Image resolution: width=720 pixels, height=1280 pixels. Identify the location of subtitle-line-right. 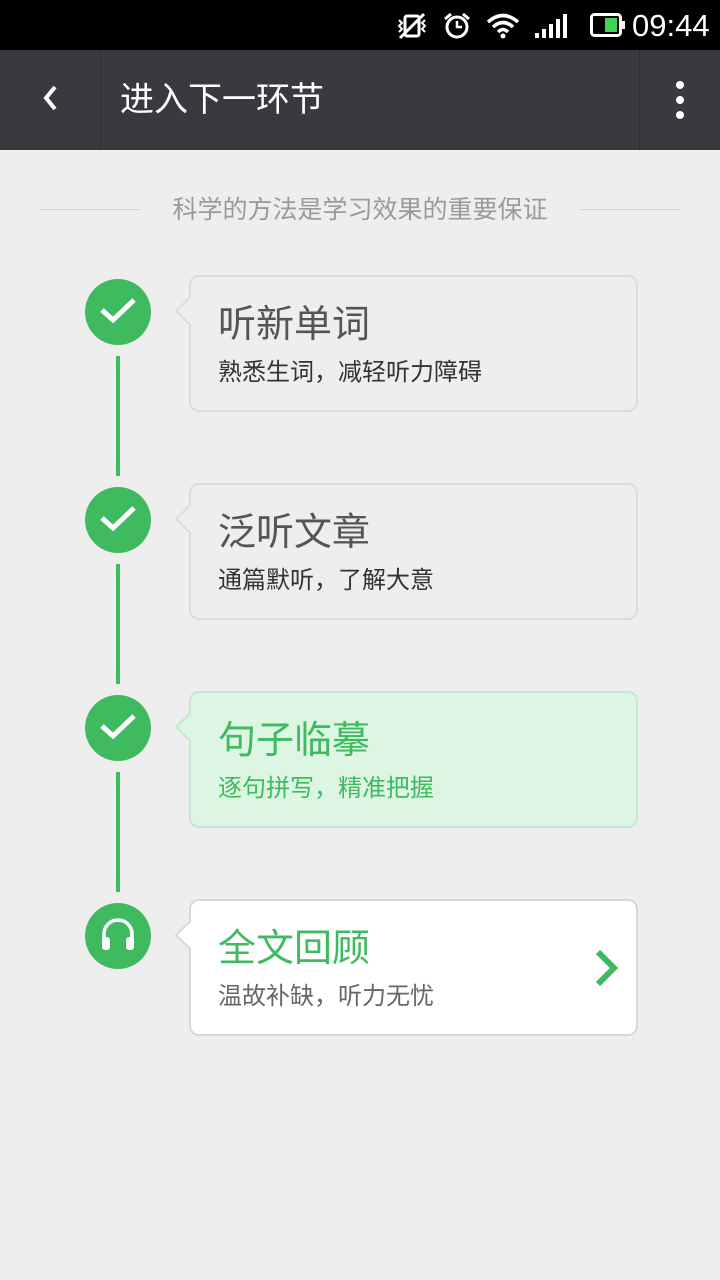
(630, 209).